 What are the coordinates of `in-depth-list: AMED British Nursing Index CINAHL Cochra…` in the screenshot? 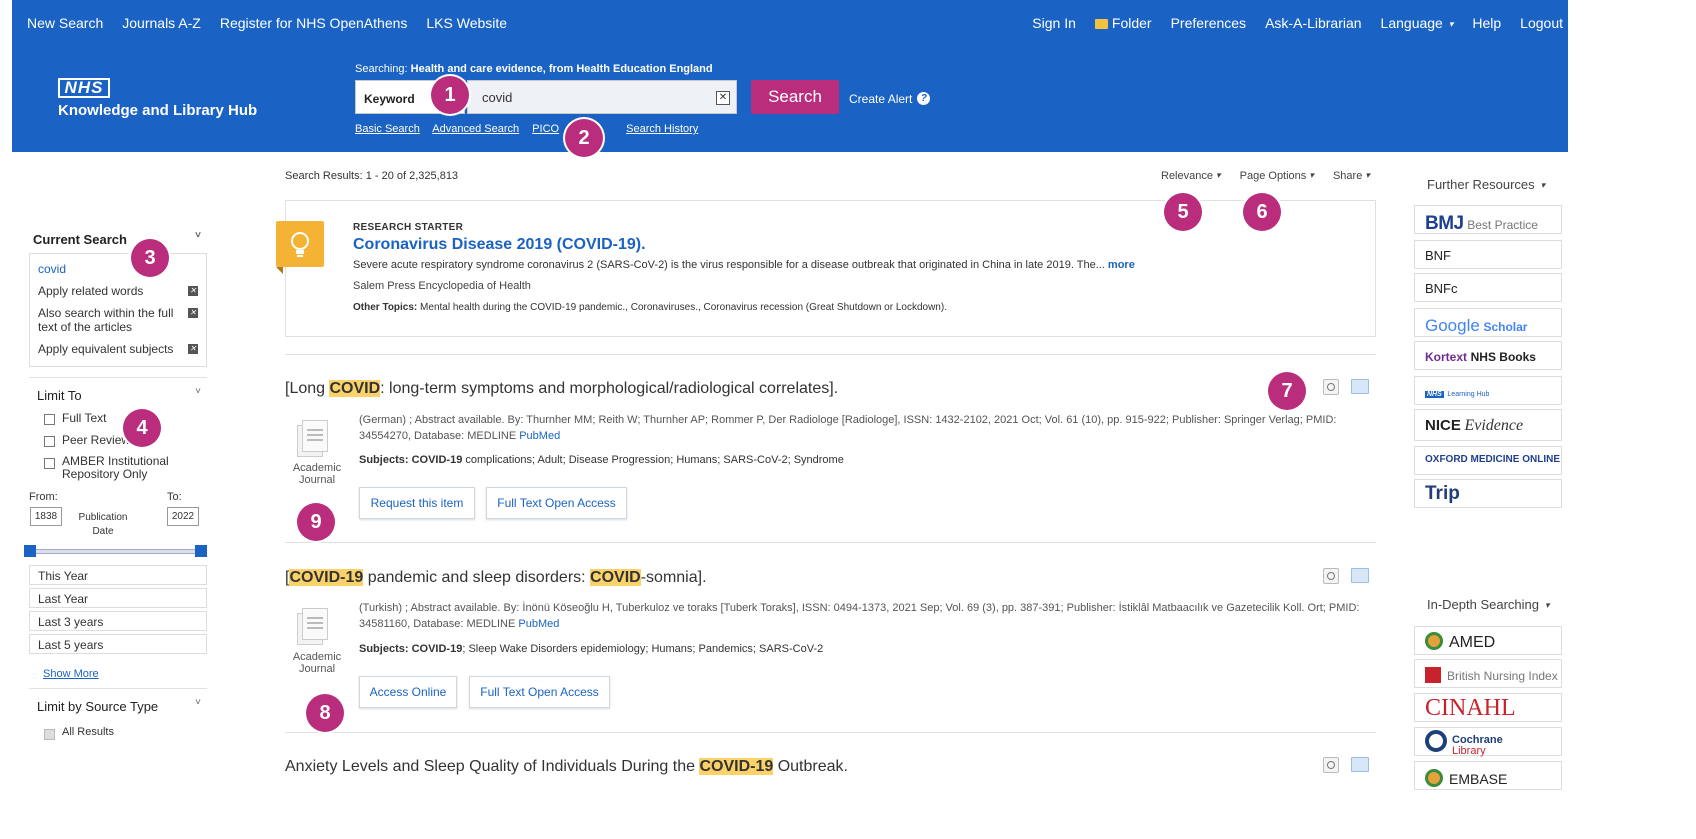 It's located at (1488, 732).